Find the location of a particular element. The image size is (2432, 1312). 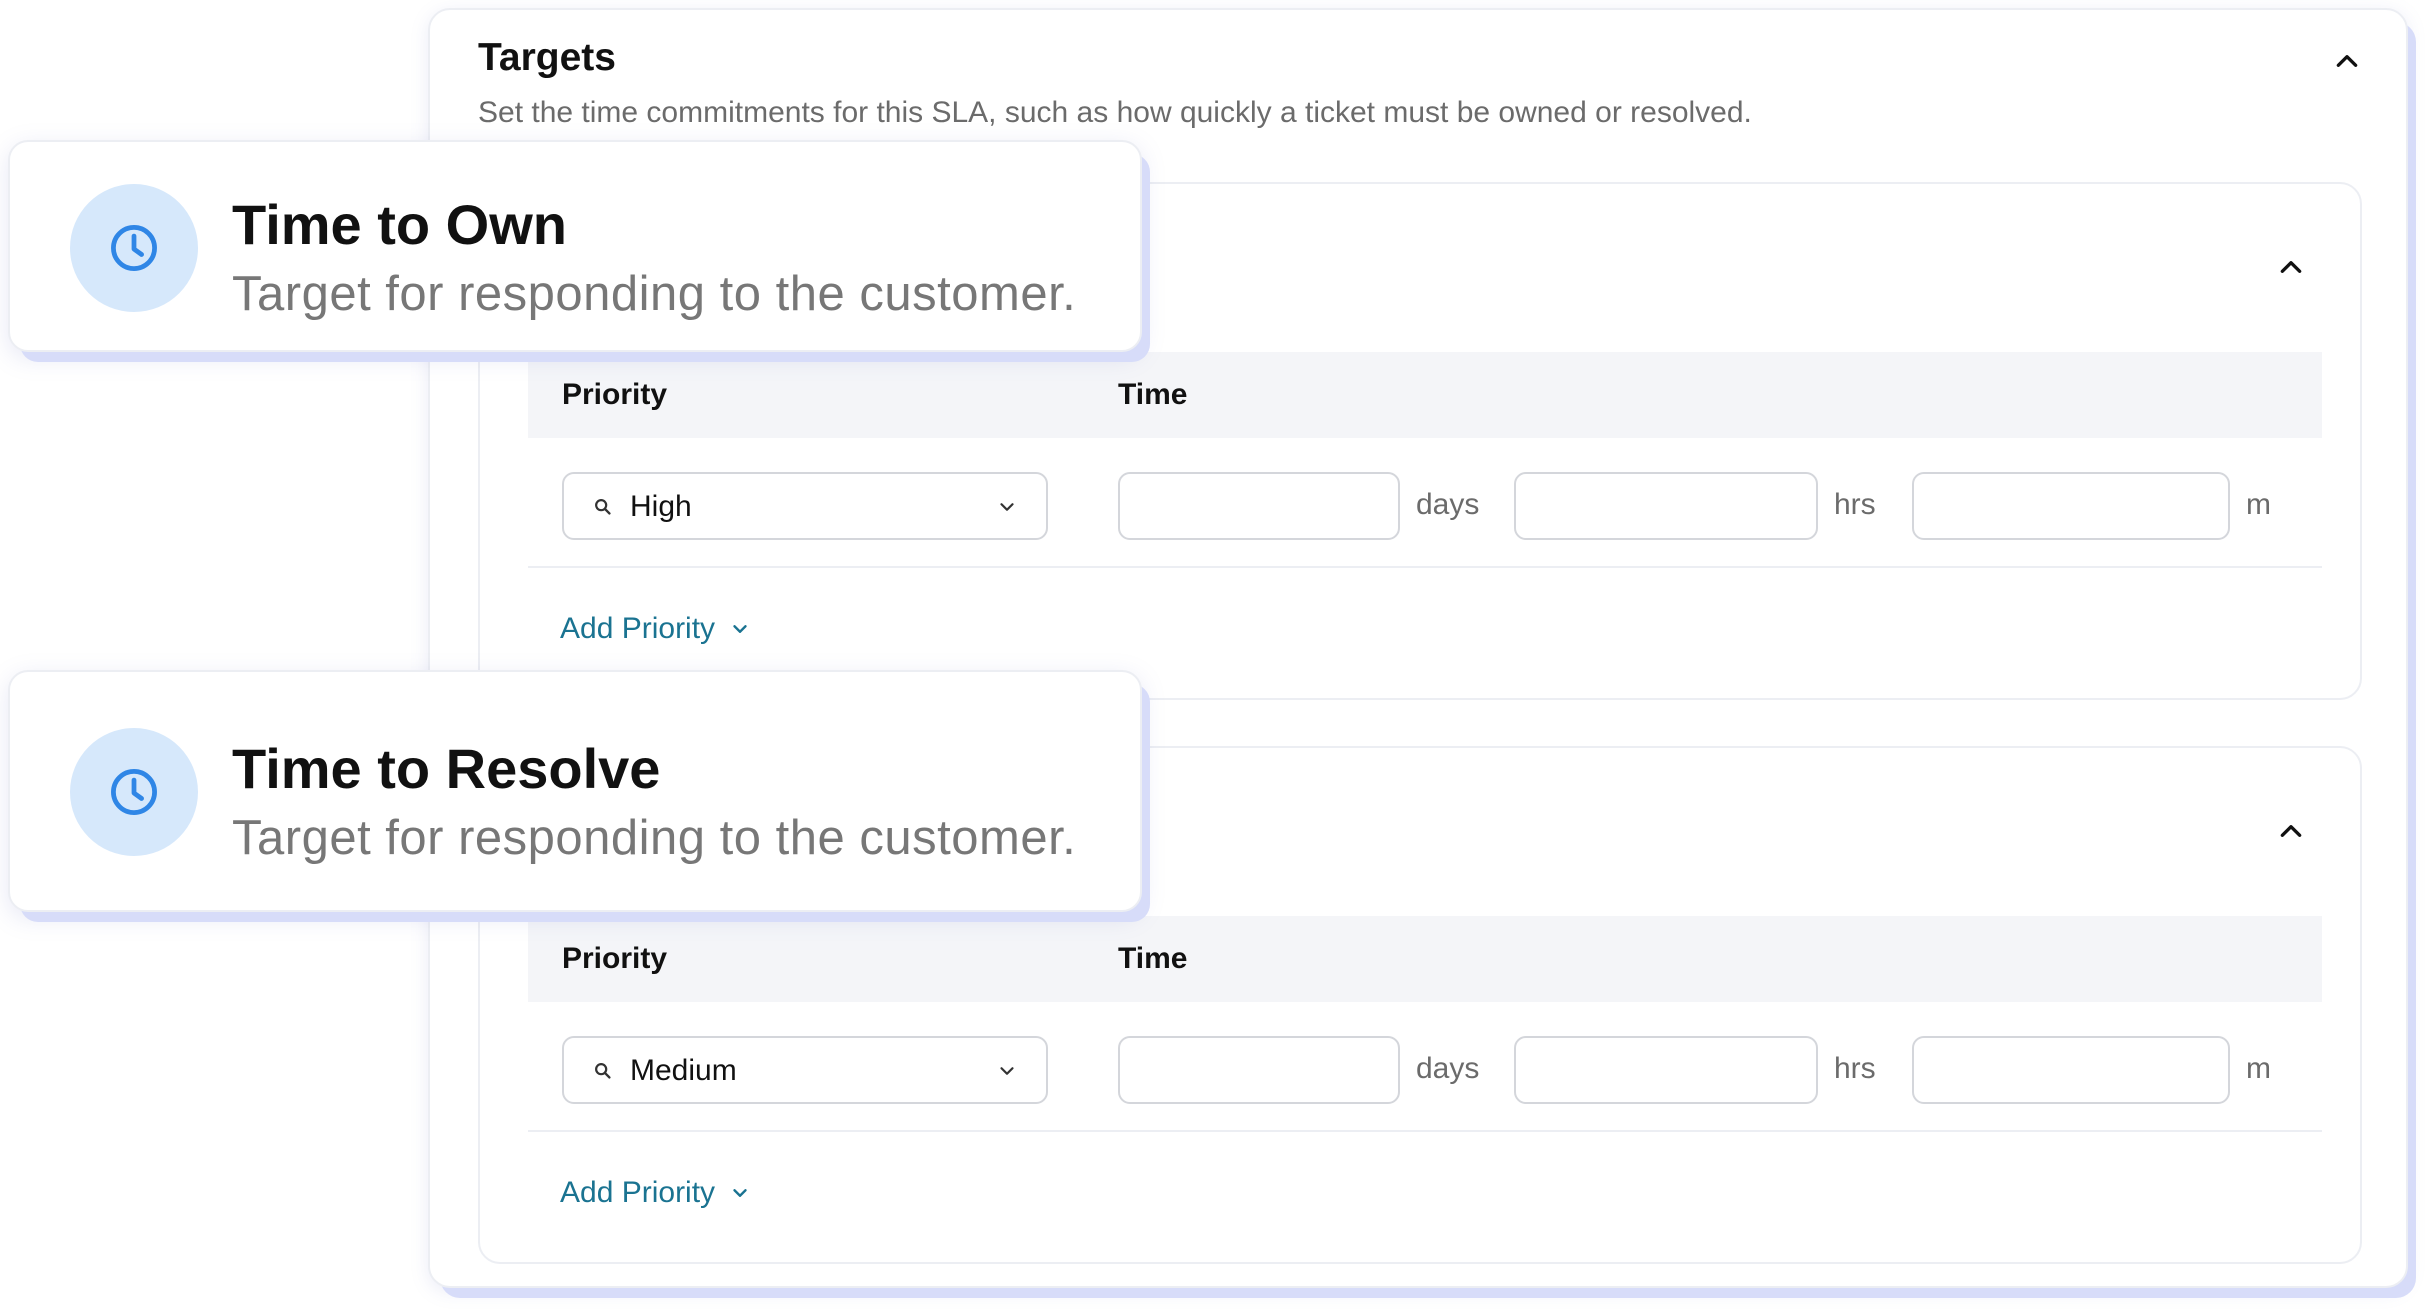

priority-select: Medium is located at coordinates (805, 1070).